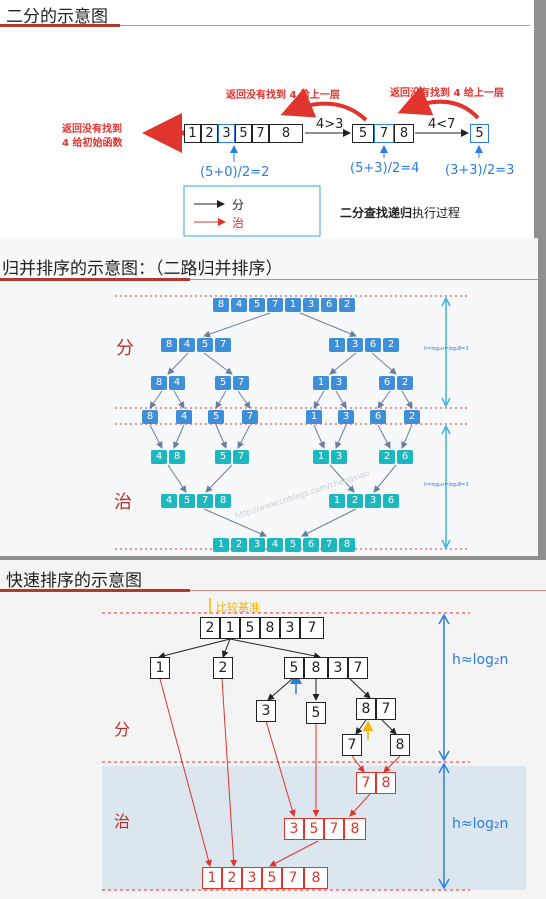  Describe the element at coordinates (252, 878) in the screenshot. I see `result-cell: 3` at that location.